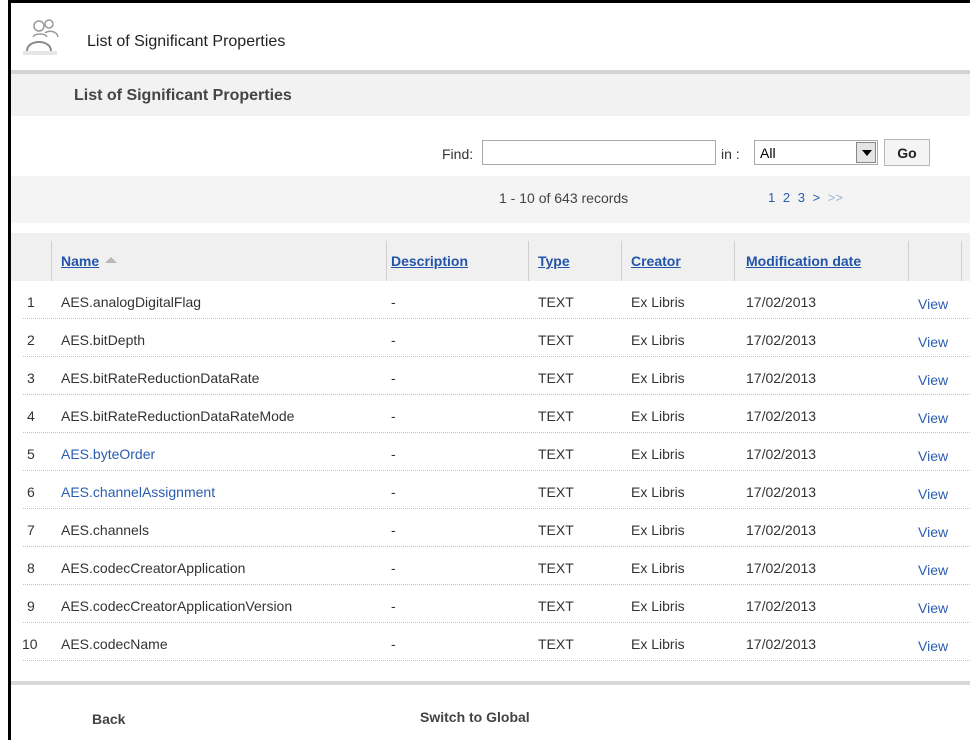  Describe the element at coordinates (656, 261) in the screenshot. I see `column-header-creator: Creator` at that location.